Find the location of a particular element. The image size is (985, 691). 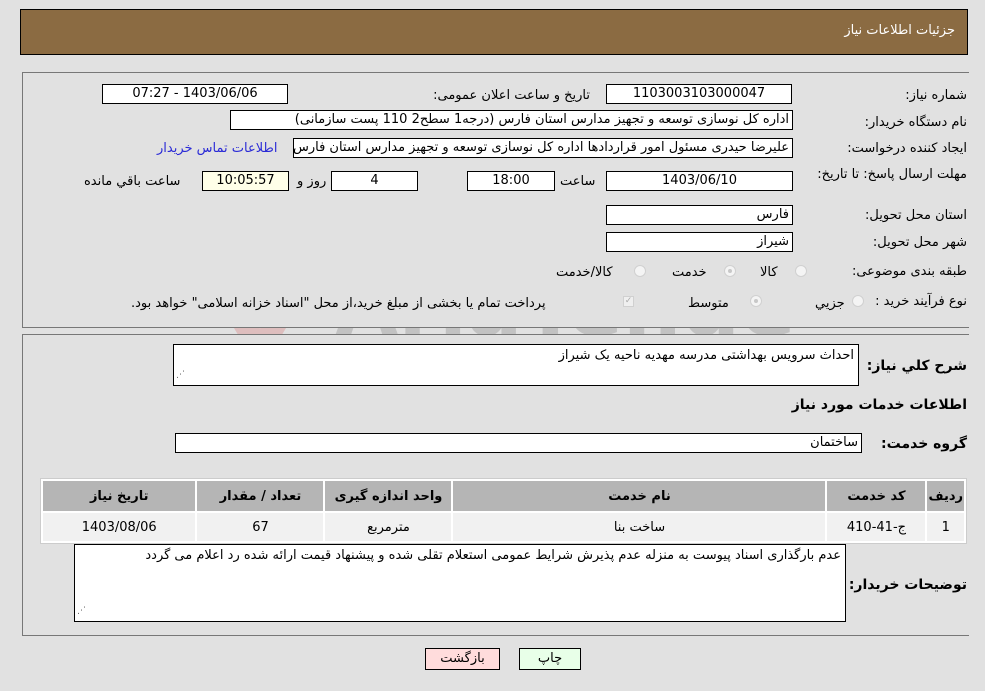

need-number-label: شماره نیاز: is located at coordinates (936, 95).